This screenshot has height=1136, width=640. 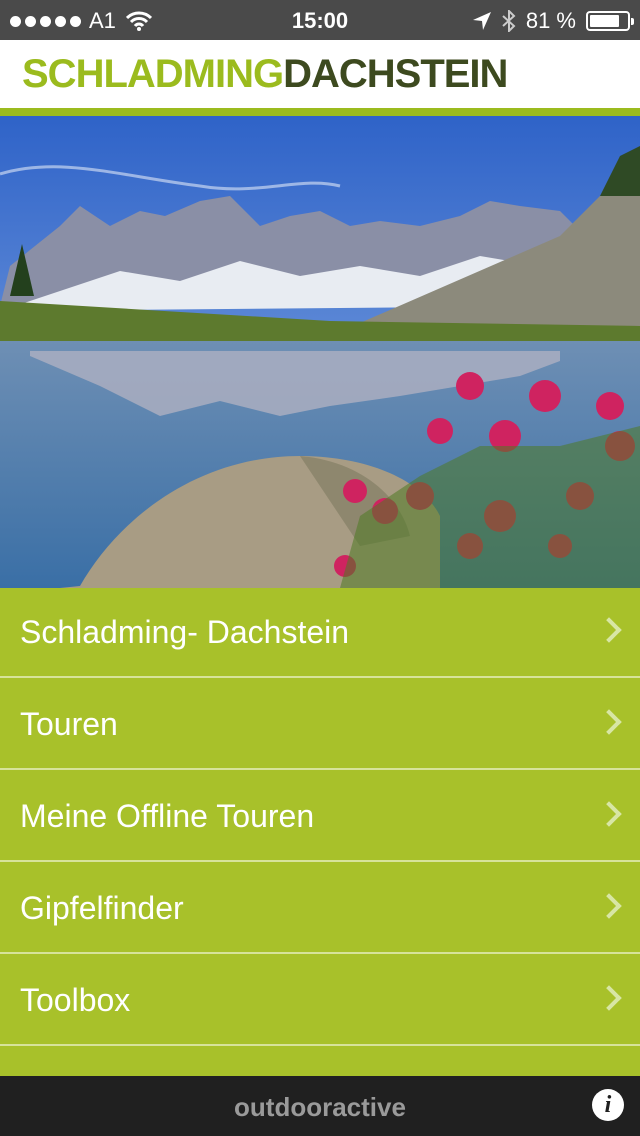 I want to click on header-divider, so click(x=320, y=112).